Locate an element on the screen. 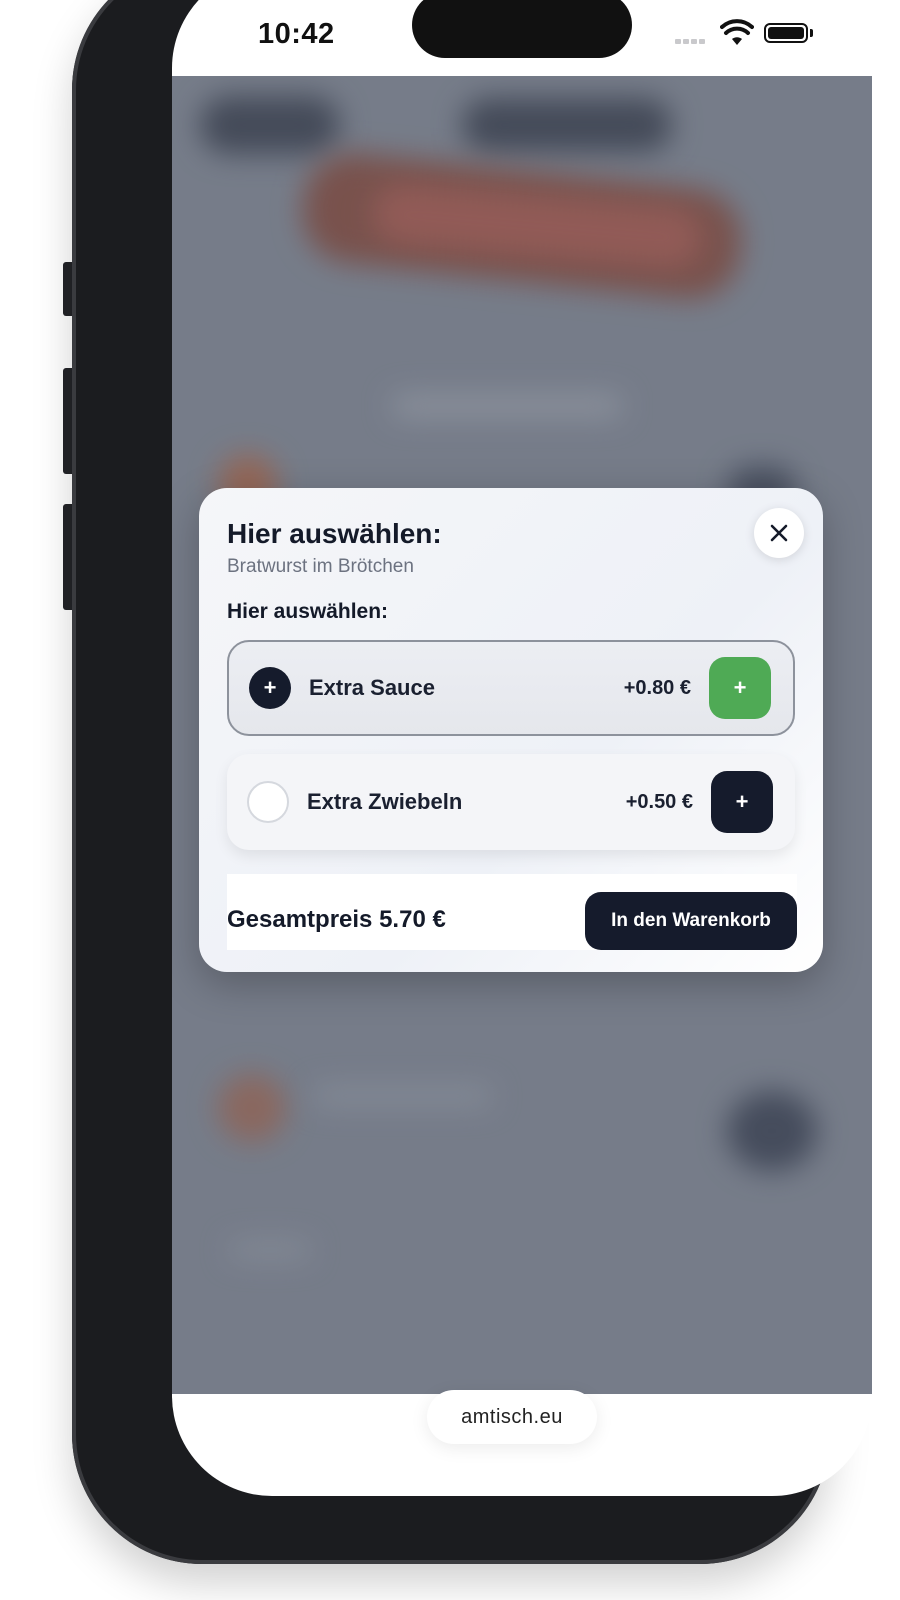  section-label: Hier auswählen: is located at coordinates (308, 611).